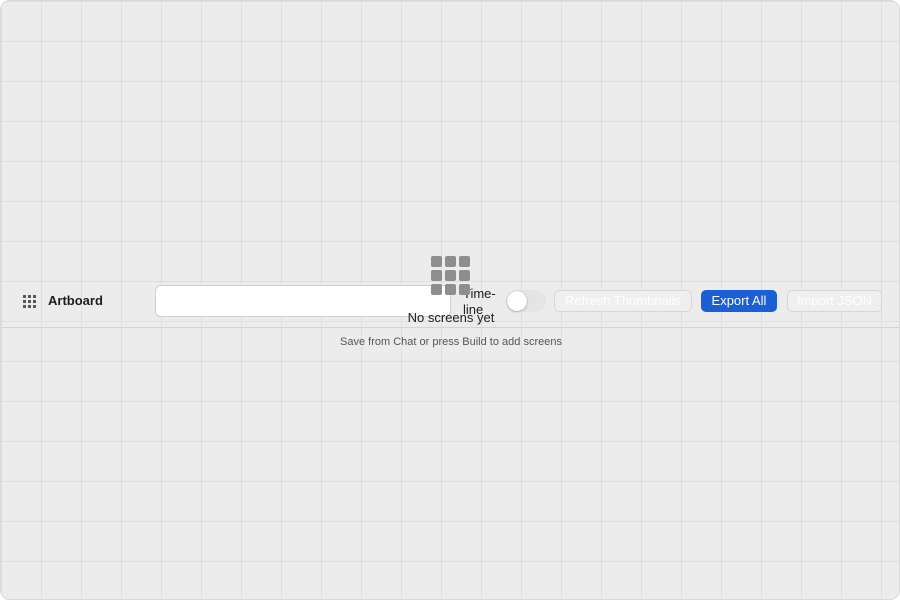 This screenshot has height=600, width=900. What do you see at coordinates (451, 276) in the screenshot?
I see `empty-state-grid-icon` at bounding box center [451, 276].